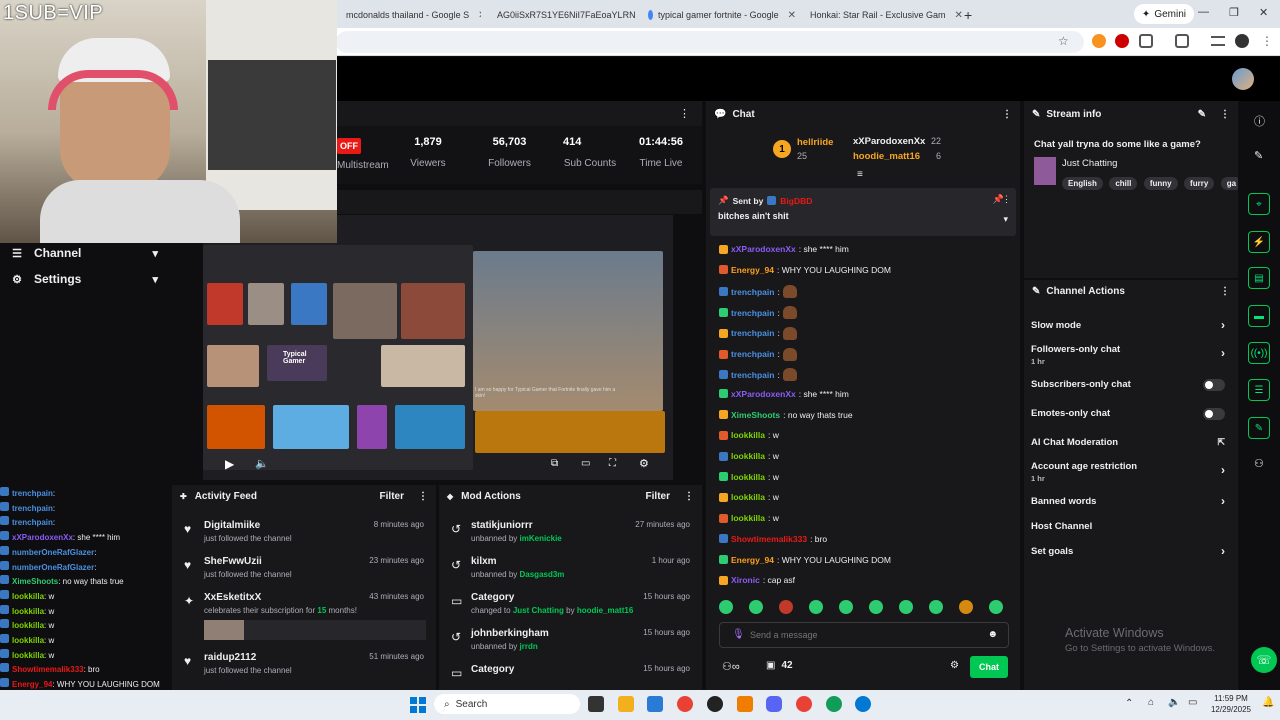  I want to click on bookmark-star-icon: ☆, so click(1063, 41).